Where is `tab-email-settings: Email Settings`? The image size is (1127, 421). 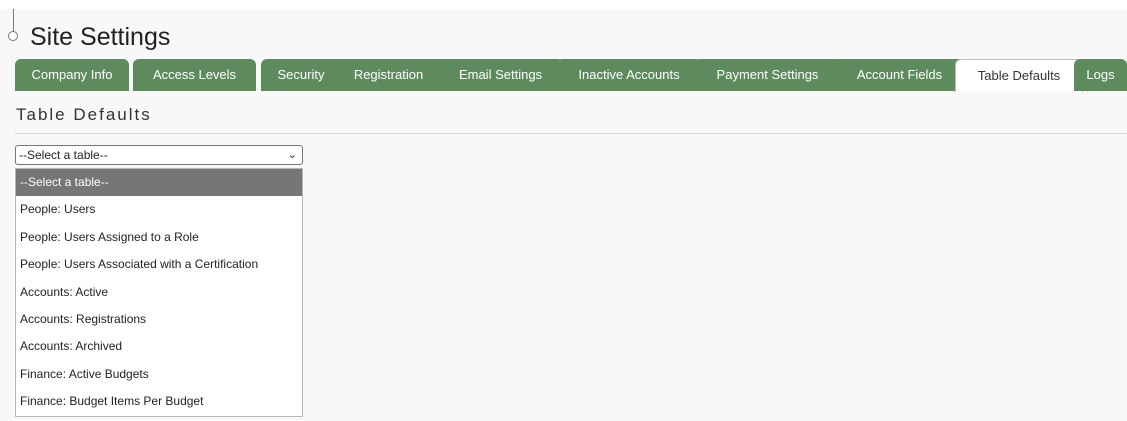 tab-email-settings: Email Settings is located at coordinates (500, 75).